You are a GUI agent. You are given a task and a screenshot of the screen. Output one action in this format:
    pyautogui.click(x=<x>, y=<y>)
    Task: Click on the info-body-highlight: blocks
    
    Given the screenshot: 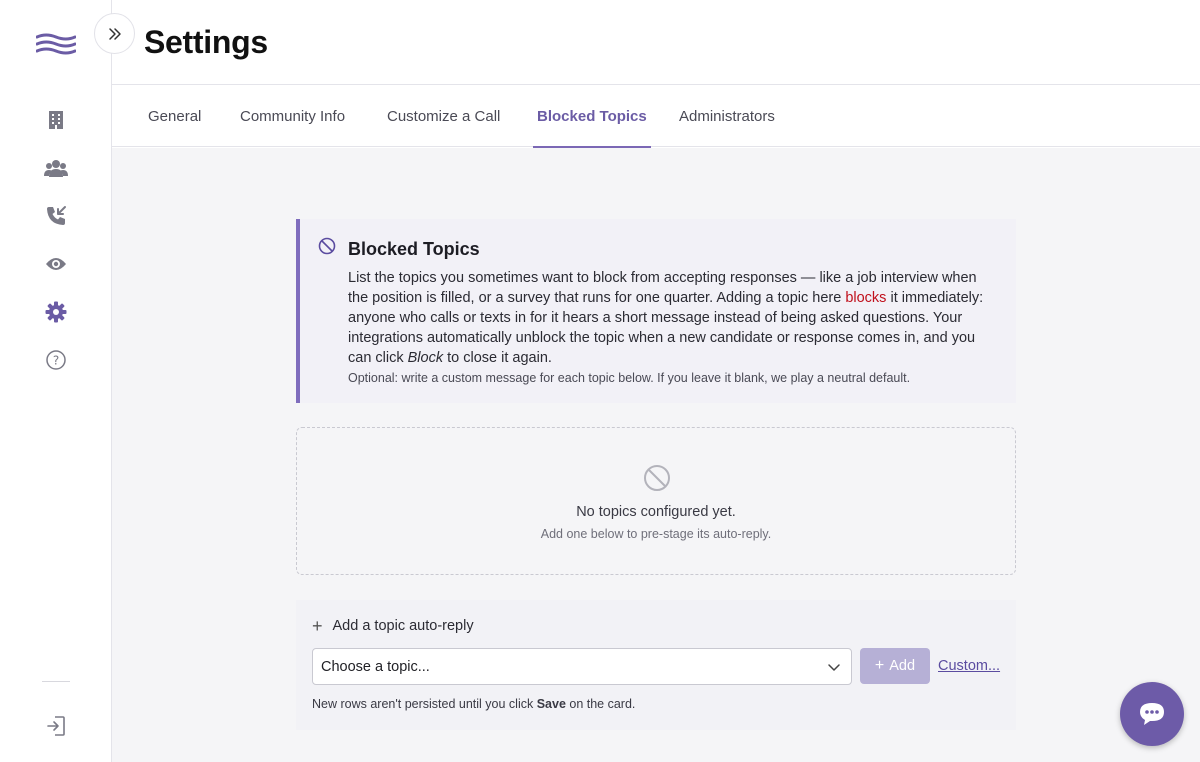 What is the action you would take?
    pyautogui.click(x=866, y=298)
    